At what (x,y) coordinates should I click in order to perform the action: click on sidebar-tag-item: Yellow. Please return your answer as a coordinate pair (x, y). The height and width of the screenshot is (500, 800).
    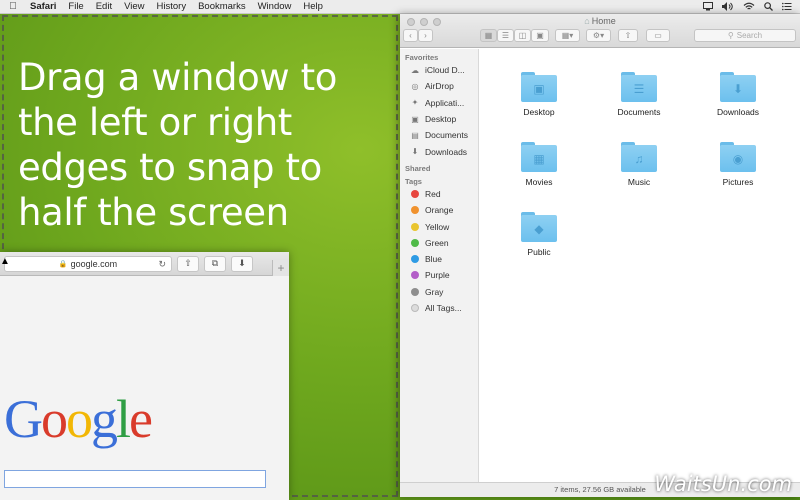
    Looking at the image, I should click on (439, 226).